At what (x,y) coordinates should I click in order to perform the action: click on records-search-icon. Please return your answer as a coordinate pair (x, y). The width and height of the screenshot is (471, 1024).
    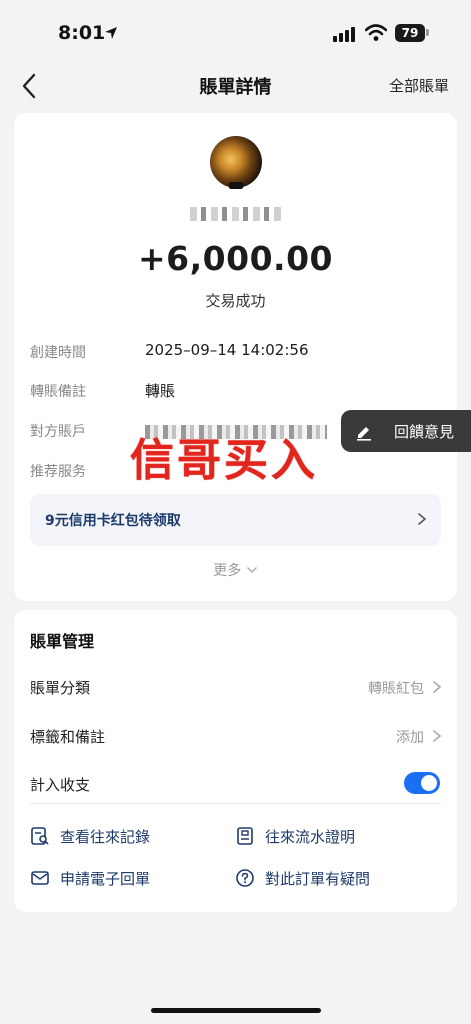
    Looking at the image, I should click on (40, 836).